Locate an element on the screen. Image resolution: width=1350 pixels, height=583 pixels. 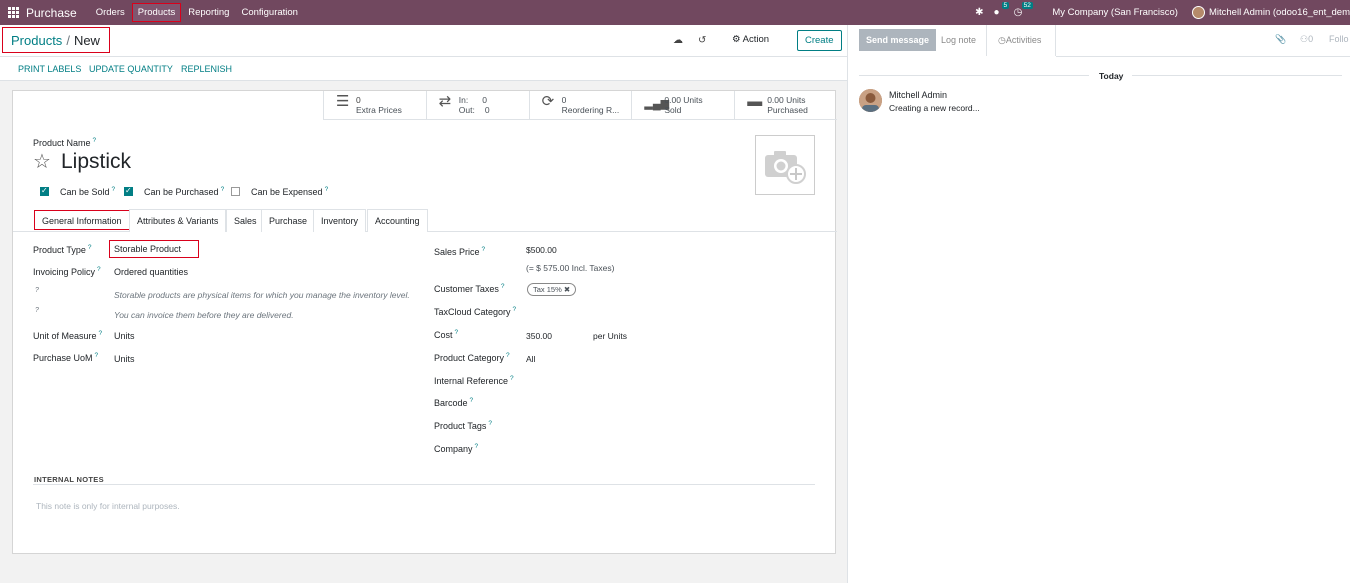
purchased-button: ▬ 0.00 Units Purchased is located at coordinates (785, 105).